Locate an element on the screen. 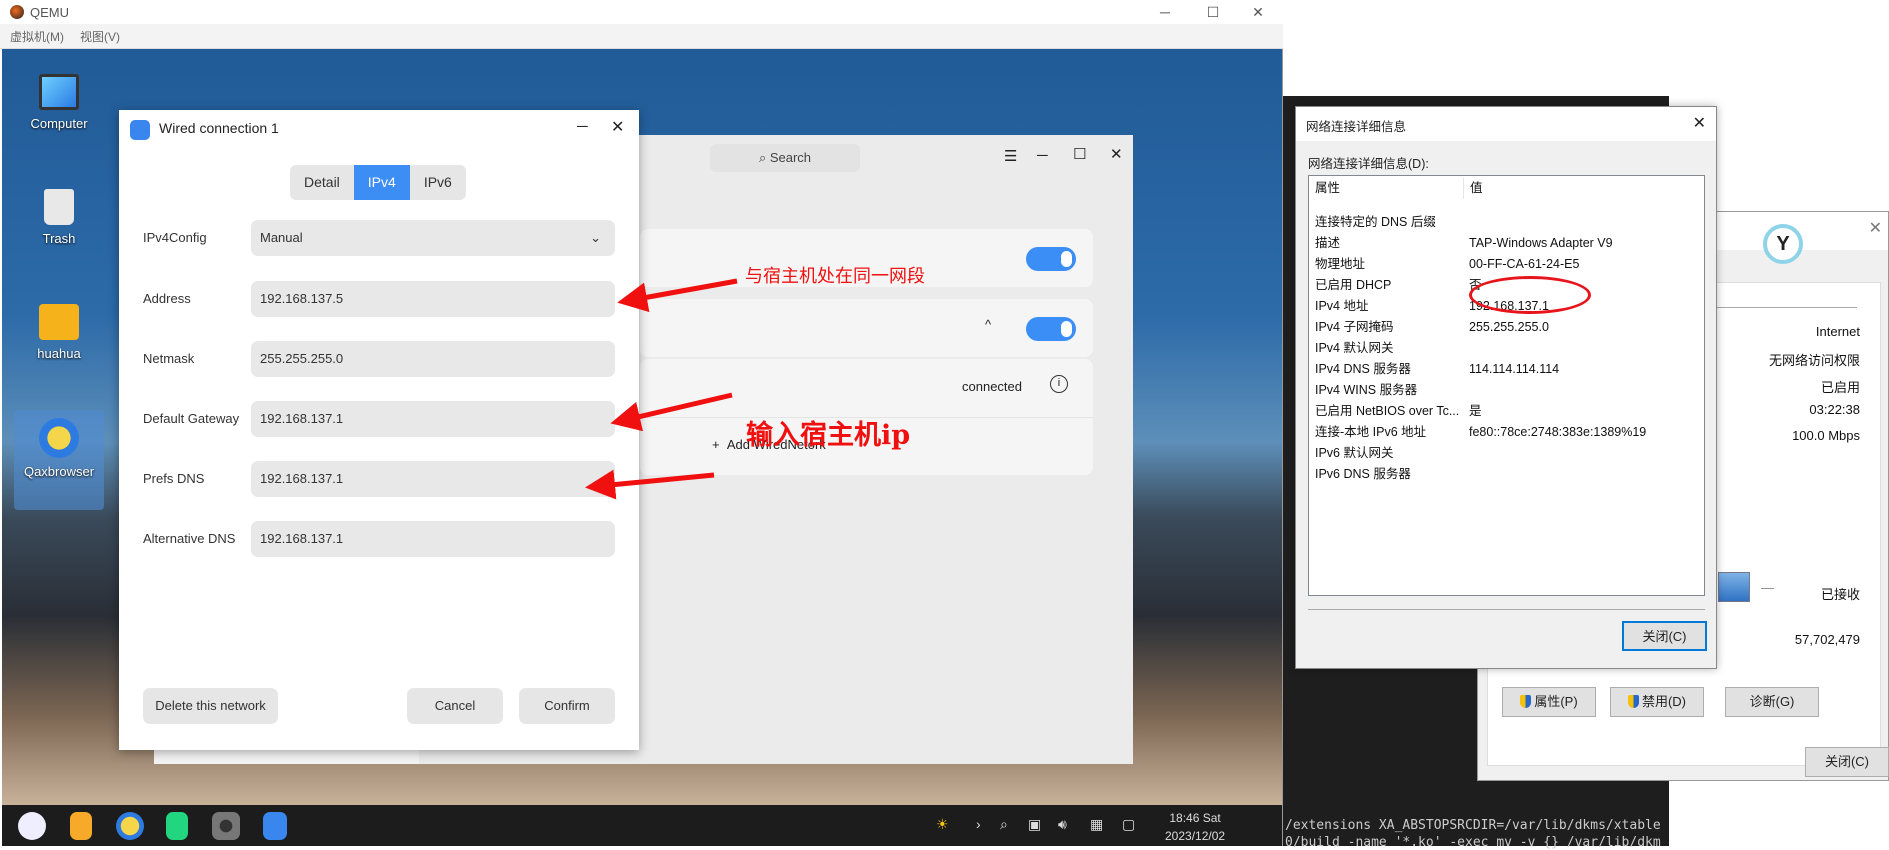 The image size is (1889, 850). disable-button: 禁用(D) is located at coordinates (1657, 702).